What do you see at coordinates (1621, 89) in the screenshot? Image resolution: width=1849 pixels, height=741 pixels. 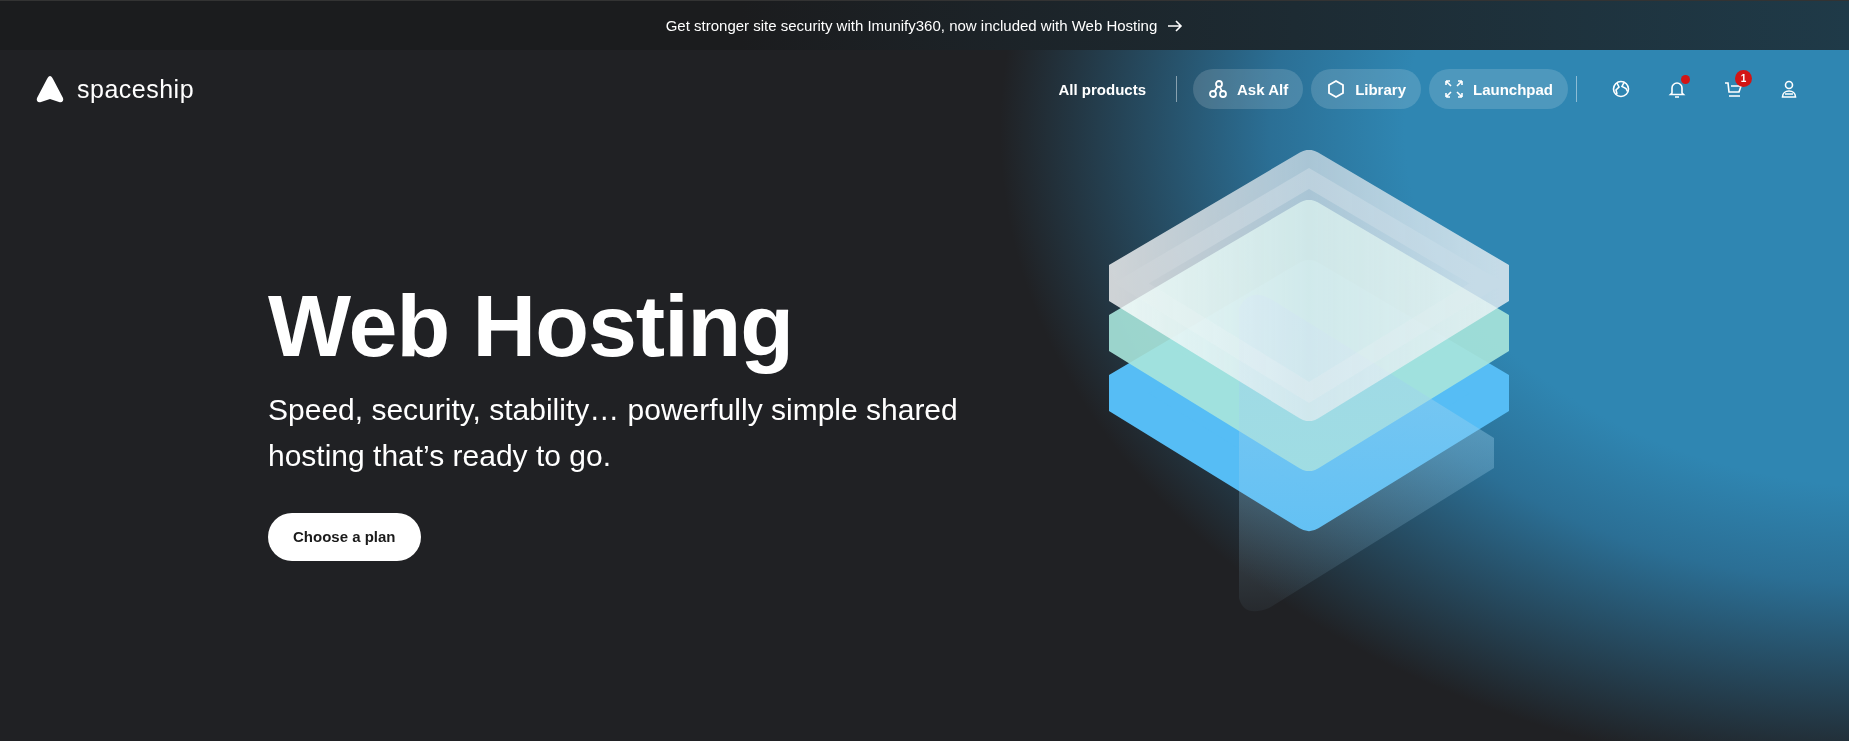 I see `globe-icon` at bounding box center [1621, 89].